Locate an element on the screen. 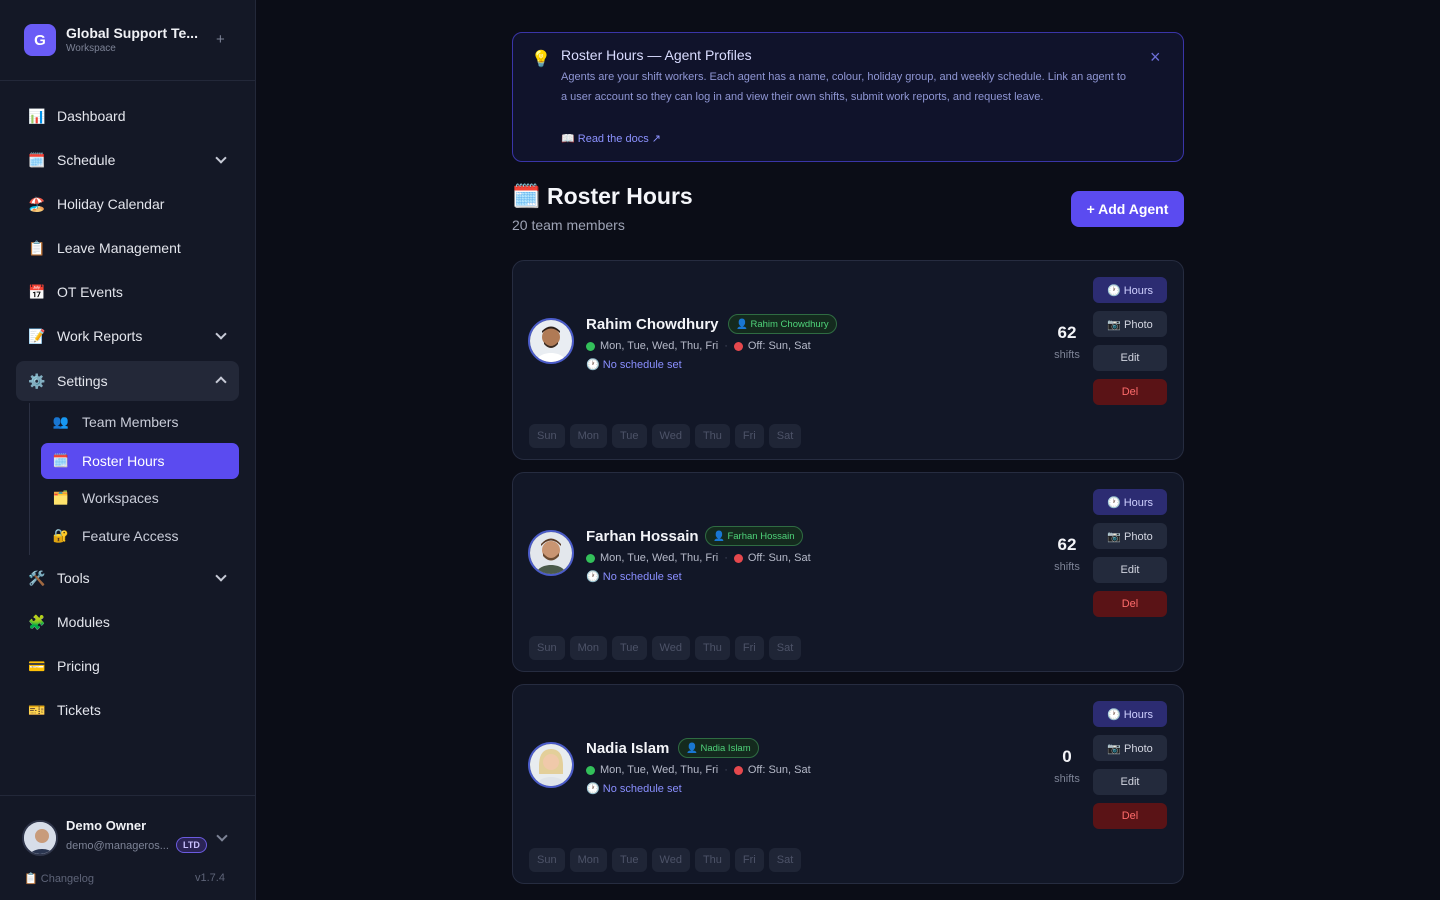 Image resolution: width=1440 pixels, height=900 pixels. lightbulb-icon: 💡 is located at coordinates (541, 59).